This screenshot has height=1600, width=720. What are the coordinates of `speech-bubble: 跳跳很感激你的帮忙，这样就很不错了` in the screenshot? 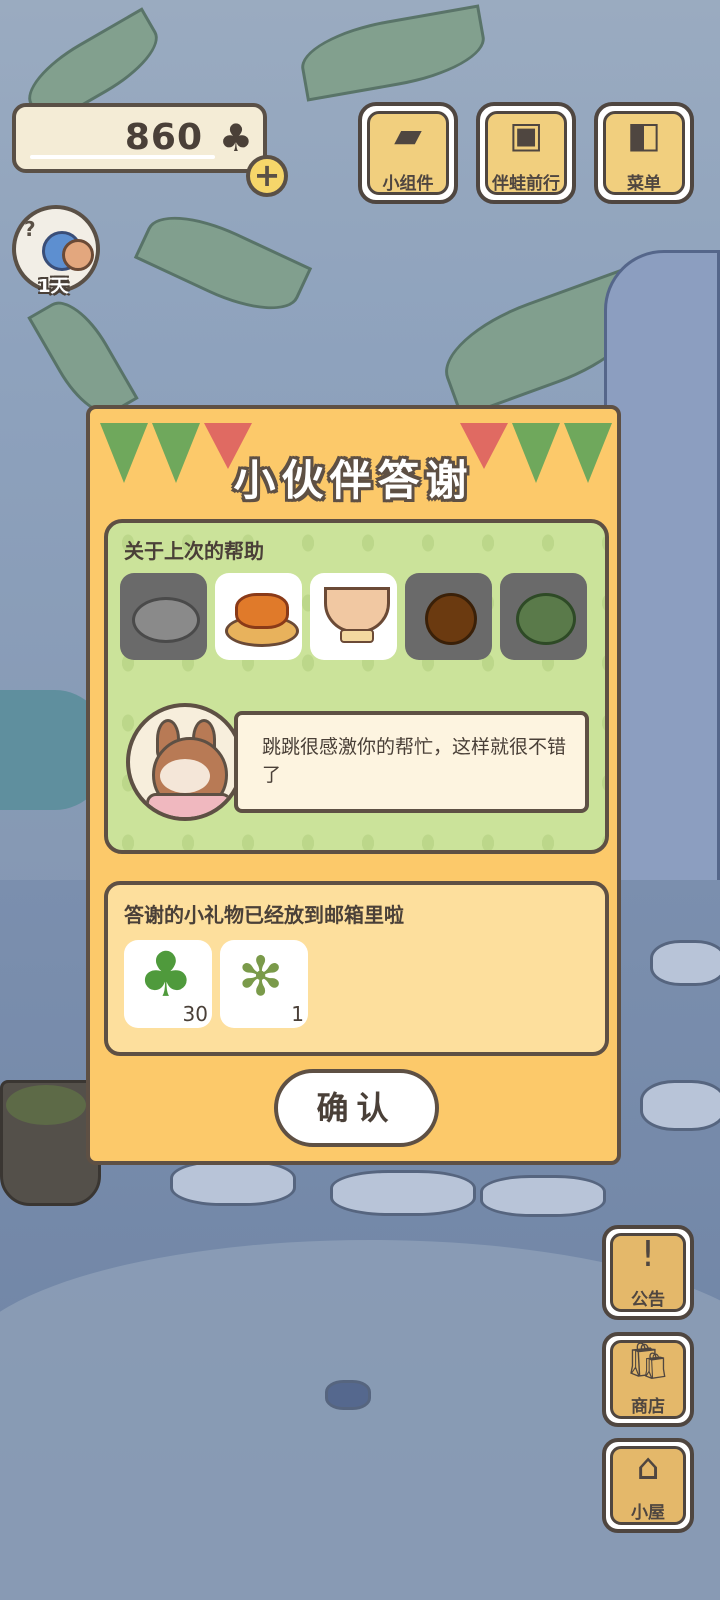 It's located at (411, 762).